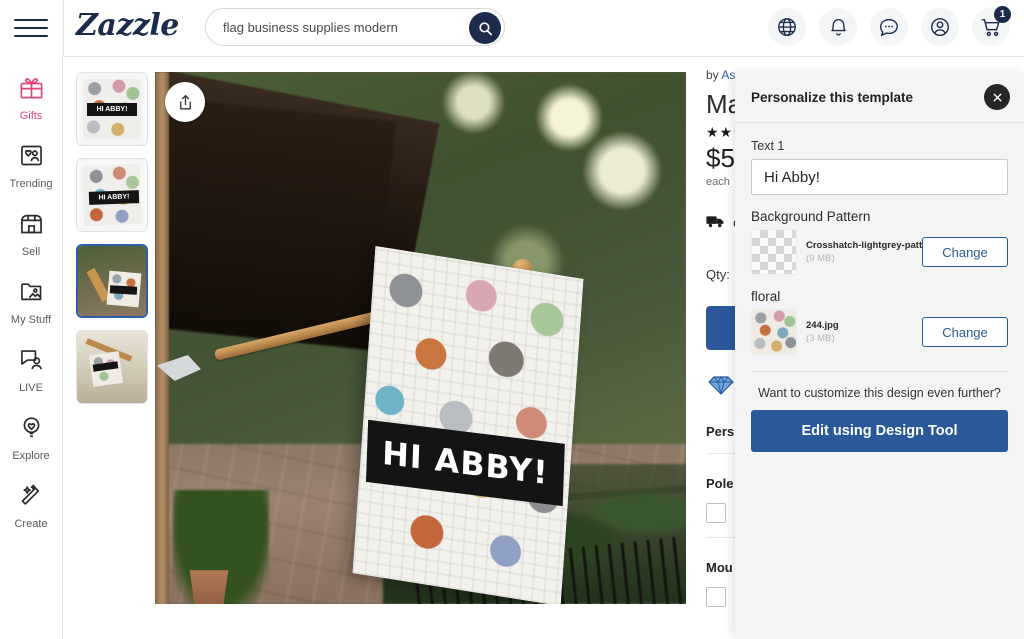  I want to click on header-divider, so click(63, 28).